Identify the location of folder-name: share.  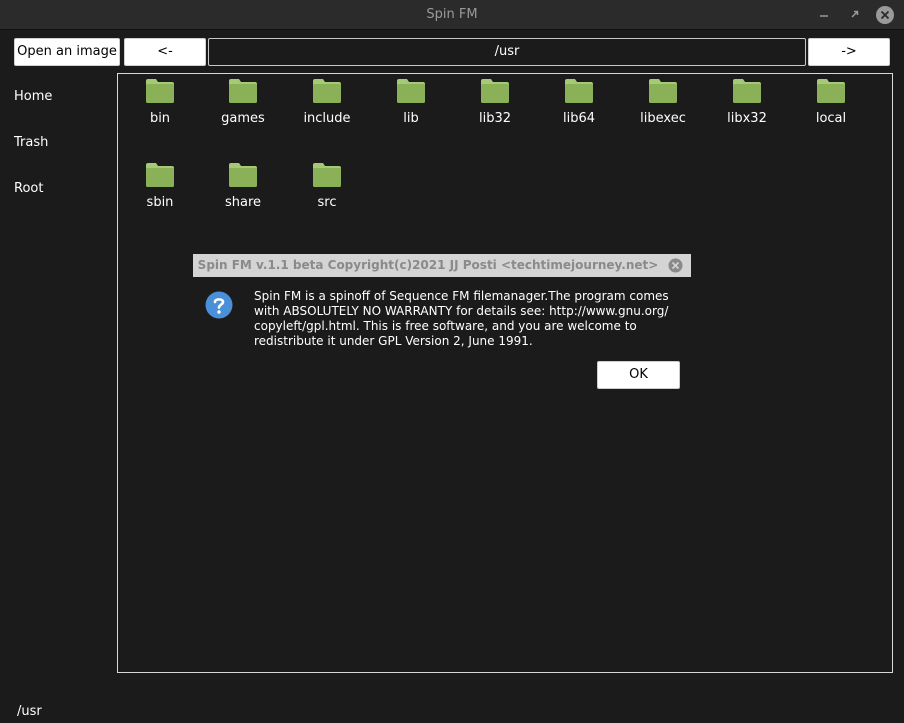
(243, 202).